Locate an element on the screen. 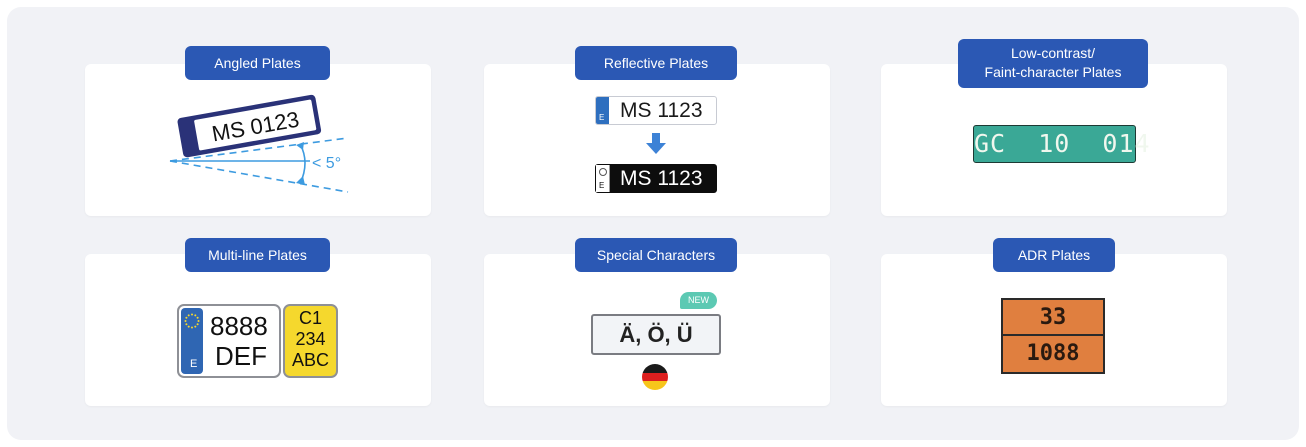 This screenshot has height=447, width=1306. eu-stars-icon is located at coordinates (192, 321).